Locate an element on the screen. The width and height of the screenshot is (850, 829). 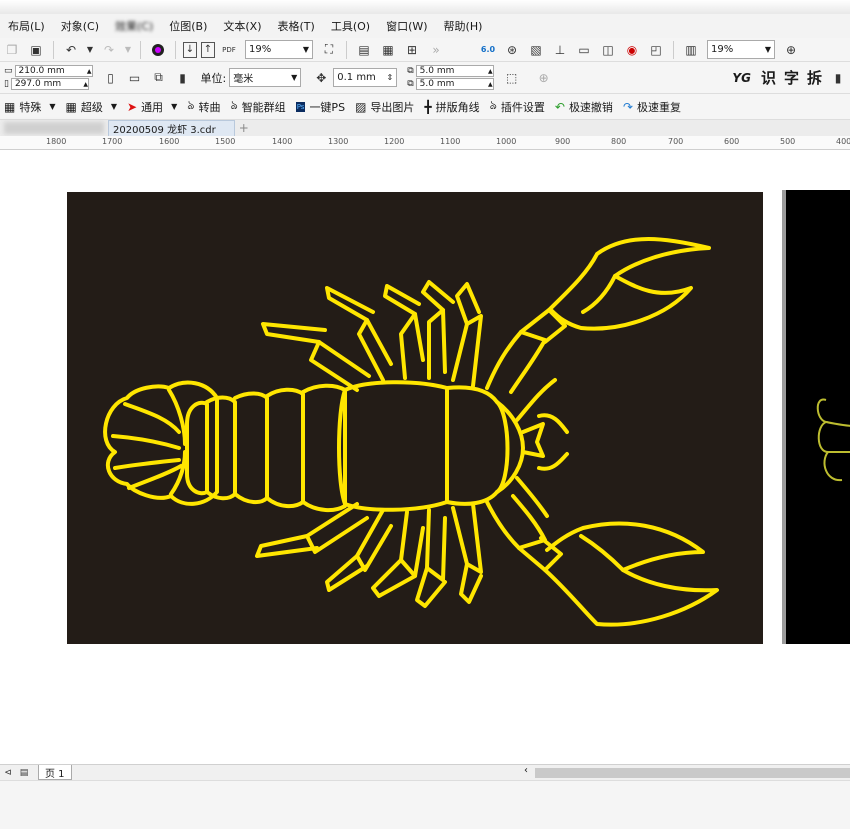
status-bar is located at coordinates (425, 804).